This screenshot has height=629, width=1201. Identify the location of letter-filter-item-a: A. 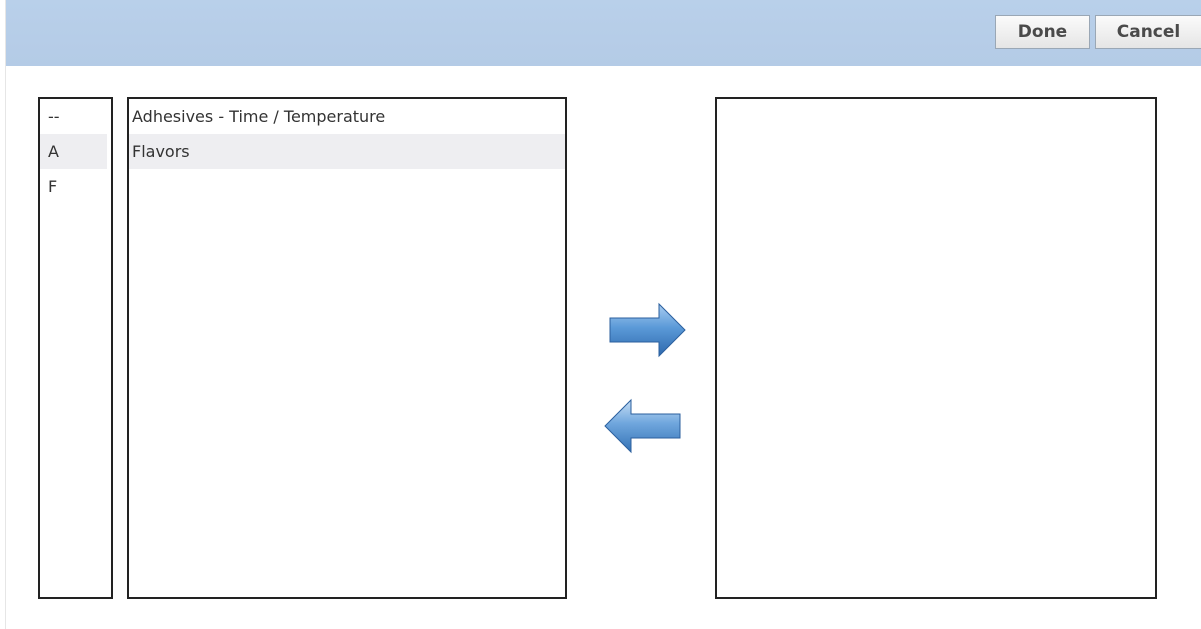
(73, 151).